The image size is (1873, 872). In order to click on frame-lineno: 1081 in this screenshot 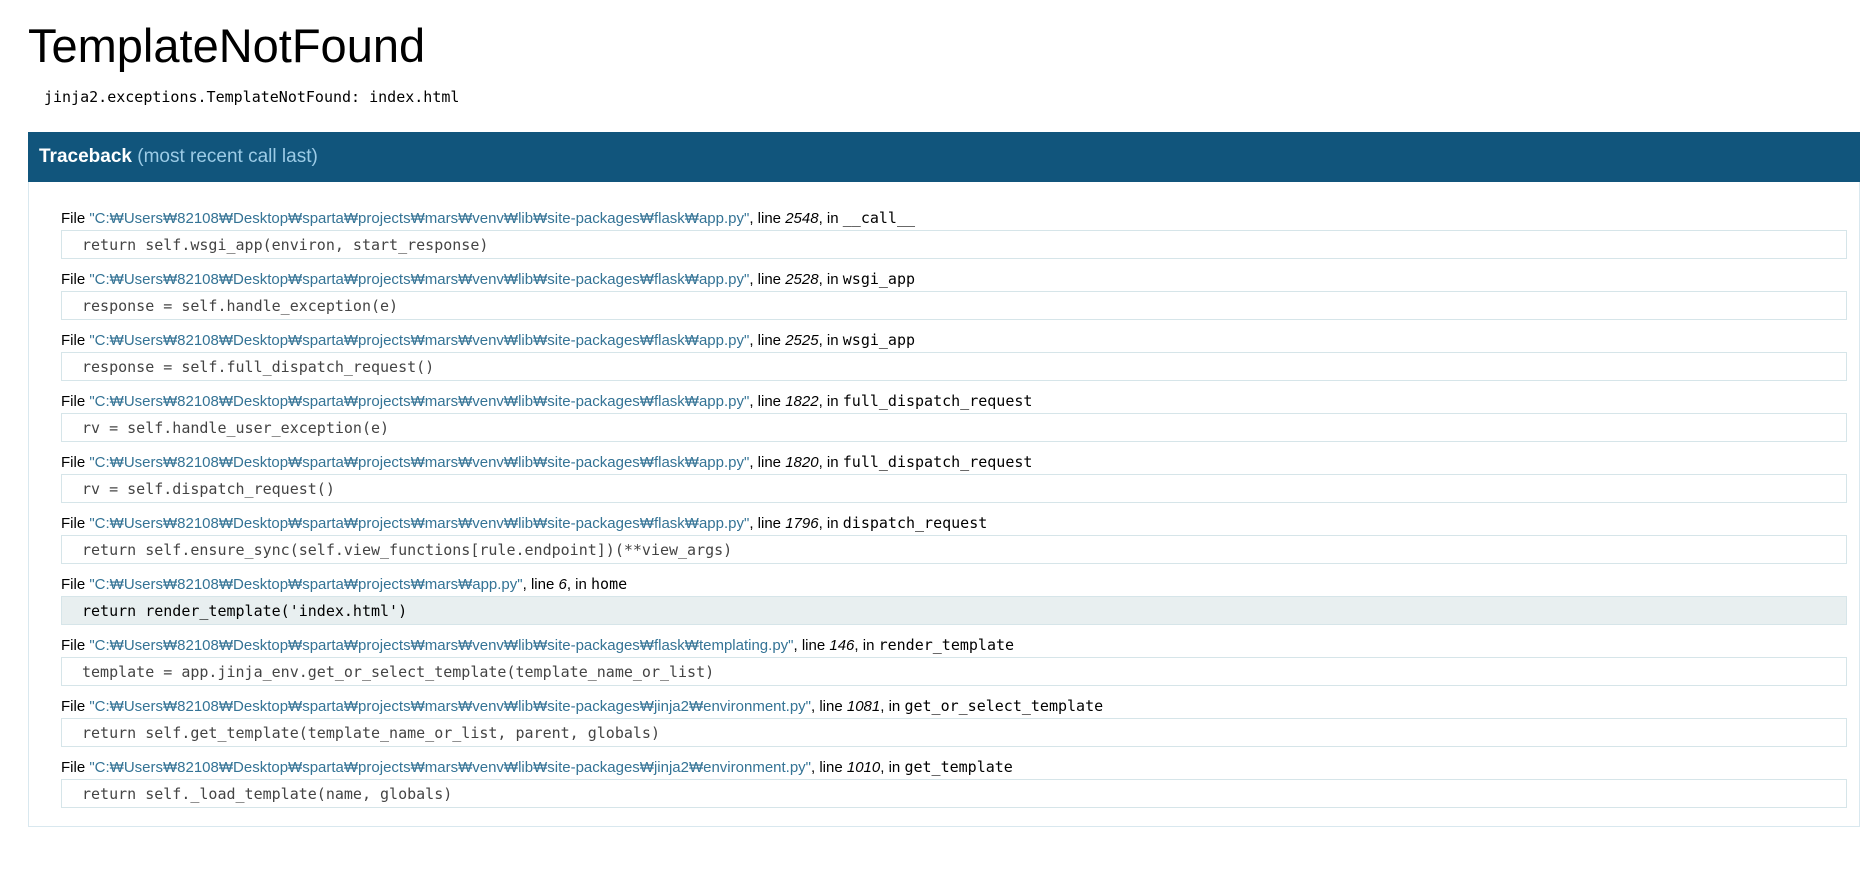, I will do `click(863, 706)`.